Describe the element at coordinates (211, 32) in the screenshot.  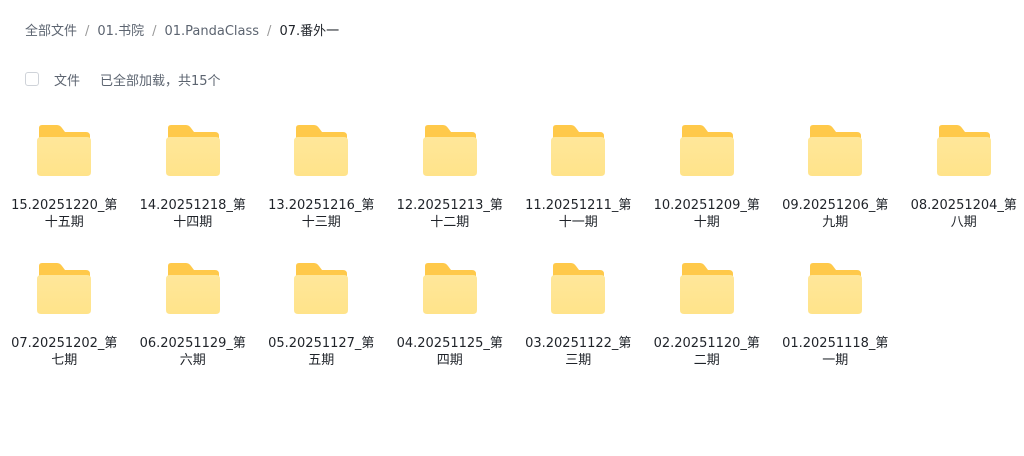
I see `breadcrumb-item-pandaclass: 01.PandaClass` at that location.